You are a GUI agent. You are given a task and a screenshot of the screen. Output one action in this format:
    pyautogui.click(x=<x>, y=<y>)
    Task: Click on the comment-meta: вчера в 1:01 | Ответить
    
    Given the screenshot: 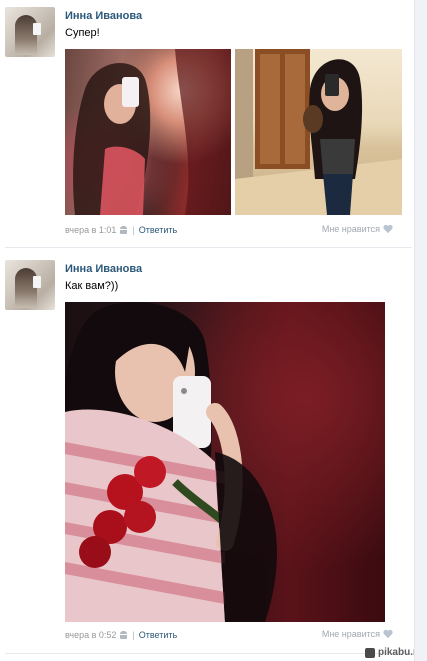 What is the action you would take?
    pyautogui.click(x=121, y=230)
    